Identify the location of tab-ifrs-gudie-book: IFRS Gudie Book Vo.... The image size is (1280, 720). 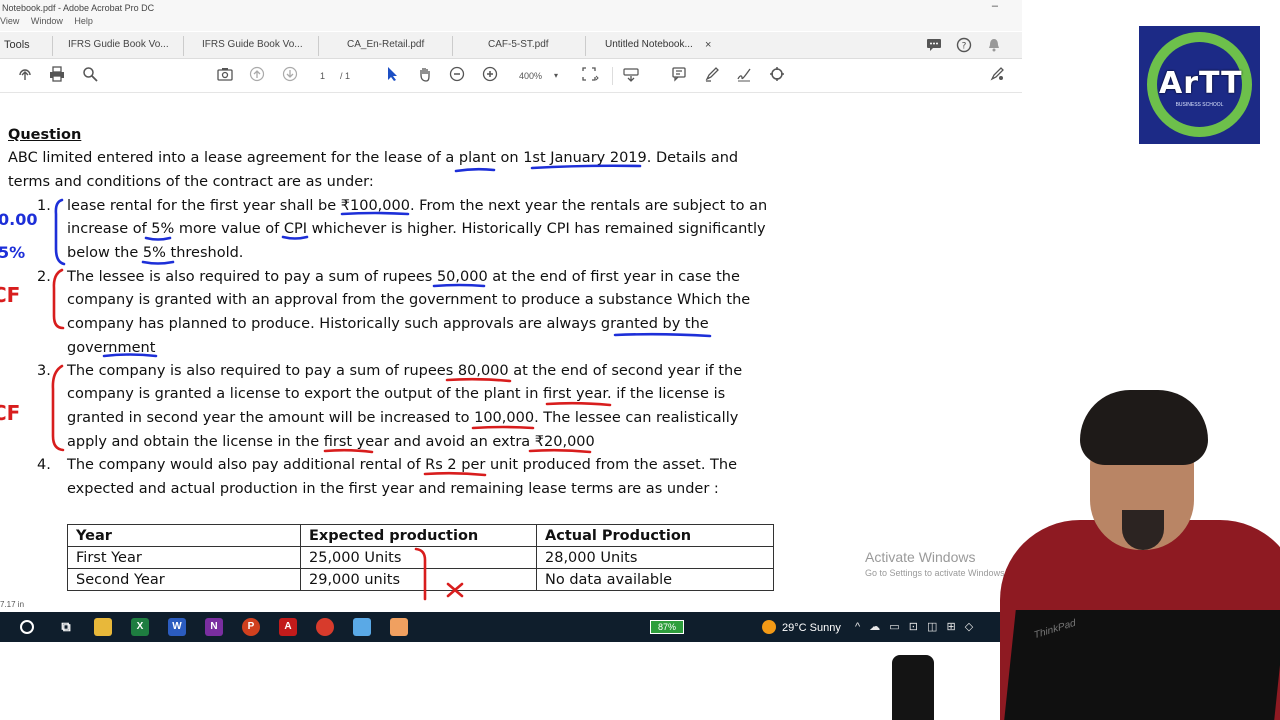
(118, 44).